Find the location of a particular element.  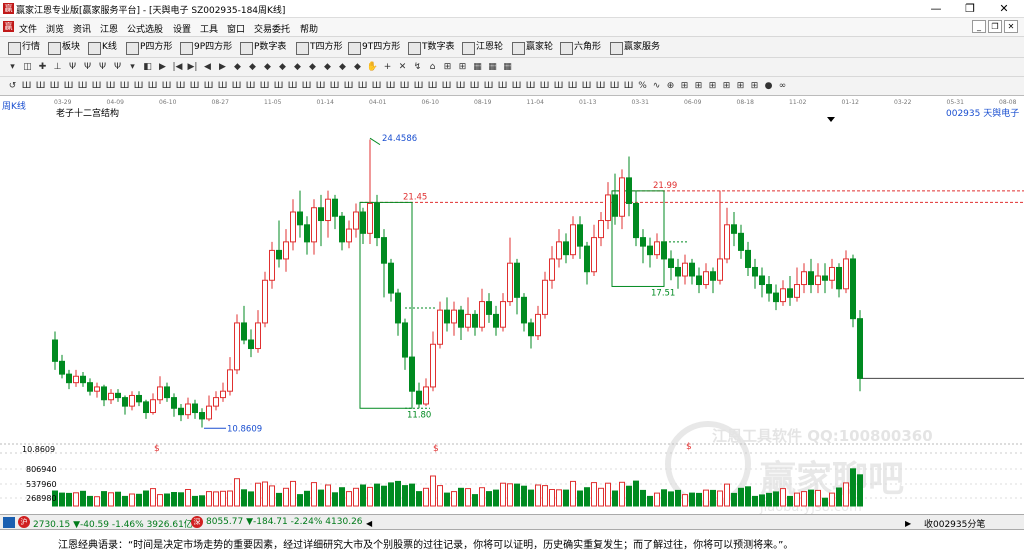

menu-browse: 浏览 is located at coordinates (55, 28).